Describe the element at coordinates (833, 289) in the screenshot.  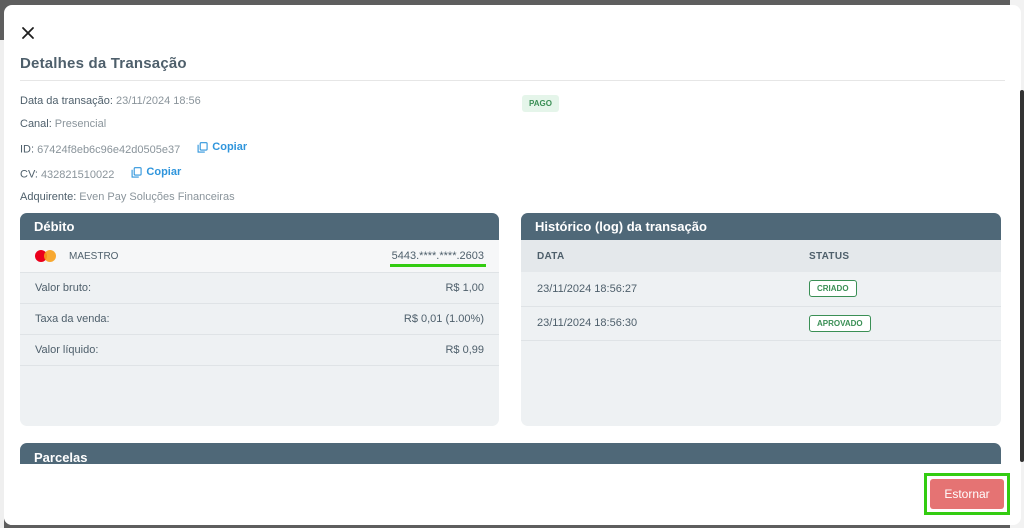
I see `status-badge: CRIADO` at that location.